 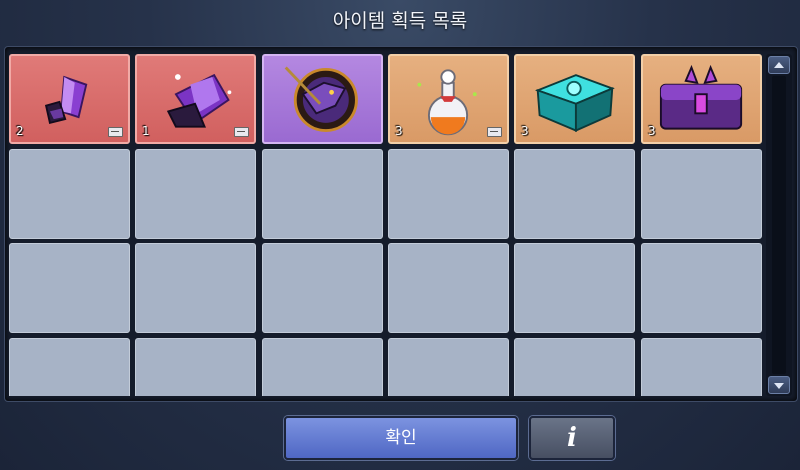 I want to click on item-slot: 1, so click(x=195, y=99).